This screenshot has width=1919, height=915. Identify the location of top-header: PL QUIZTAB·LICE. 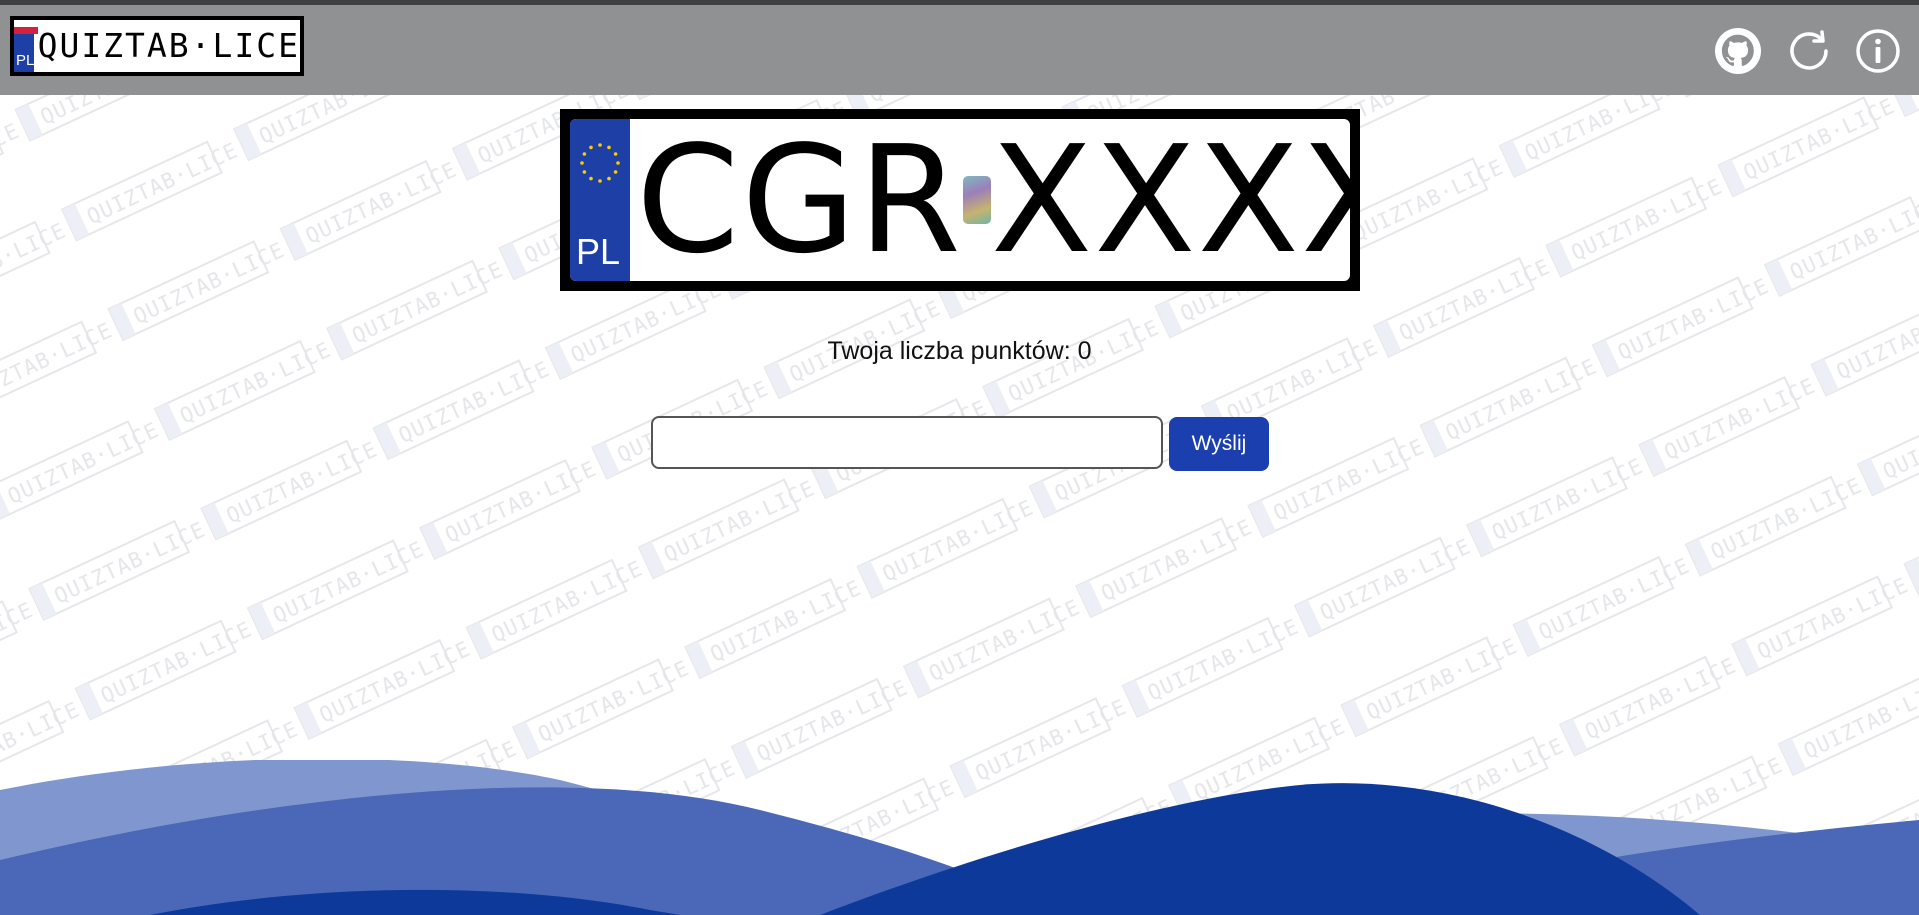
(959, 50).